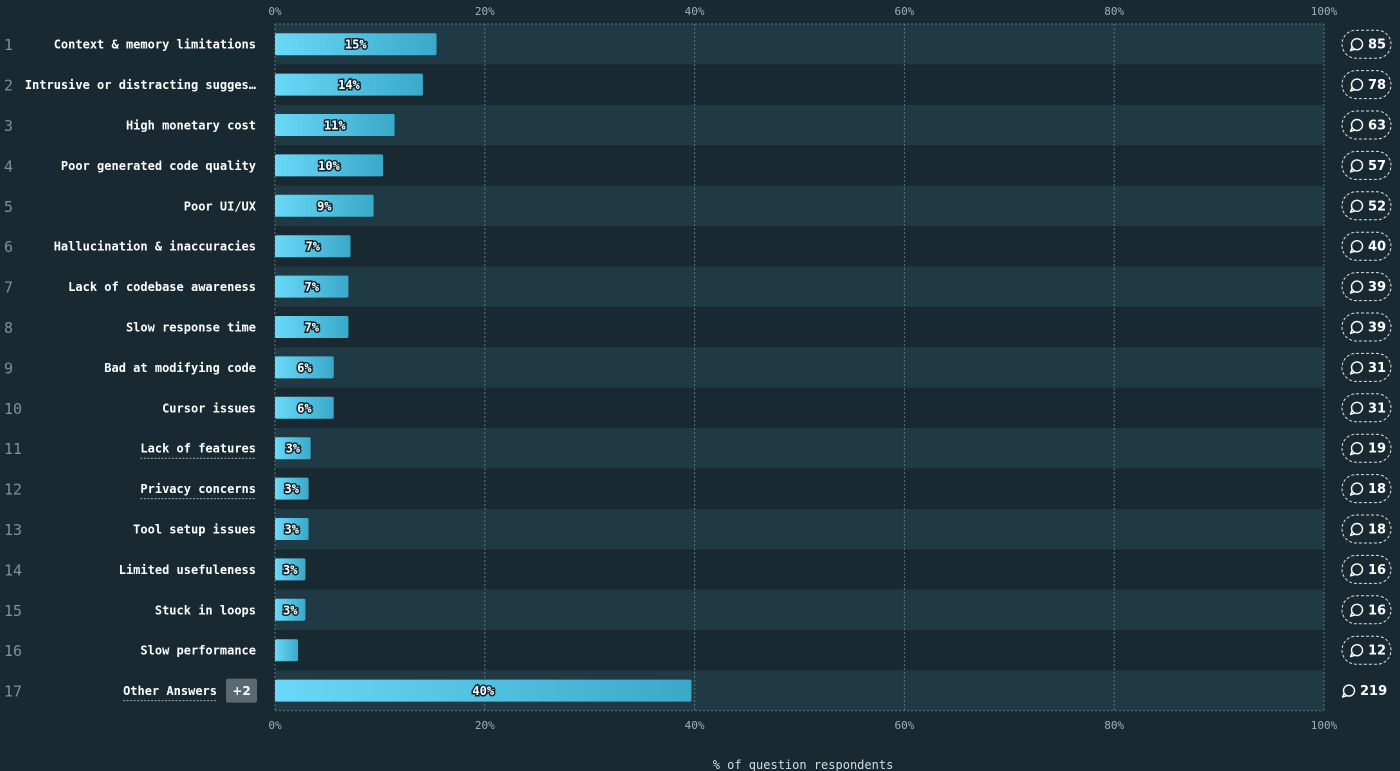 Image resolution: width=1400 pixels, height=771 pixels. I want to click on rank-number: 16, so click(13, 651).